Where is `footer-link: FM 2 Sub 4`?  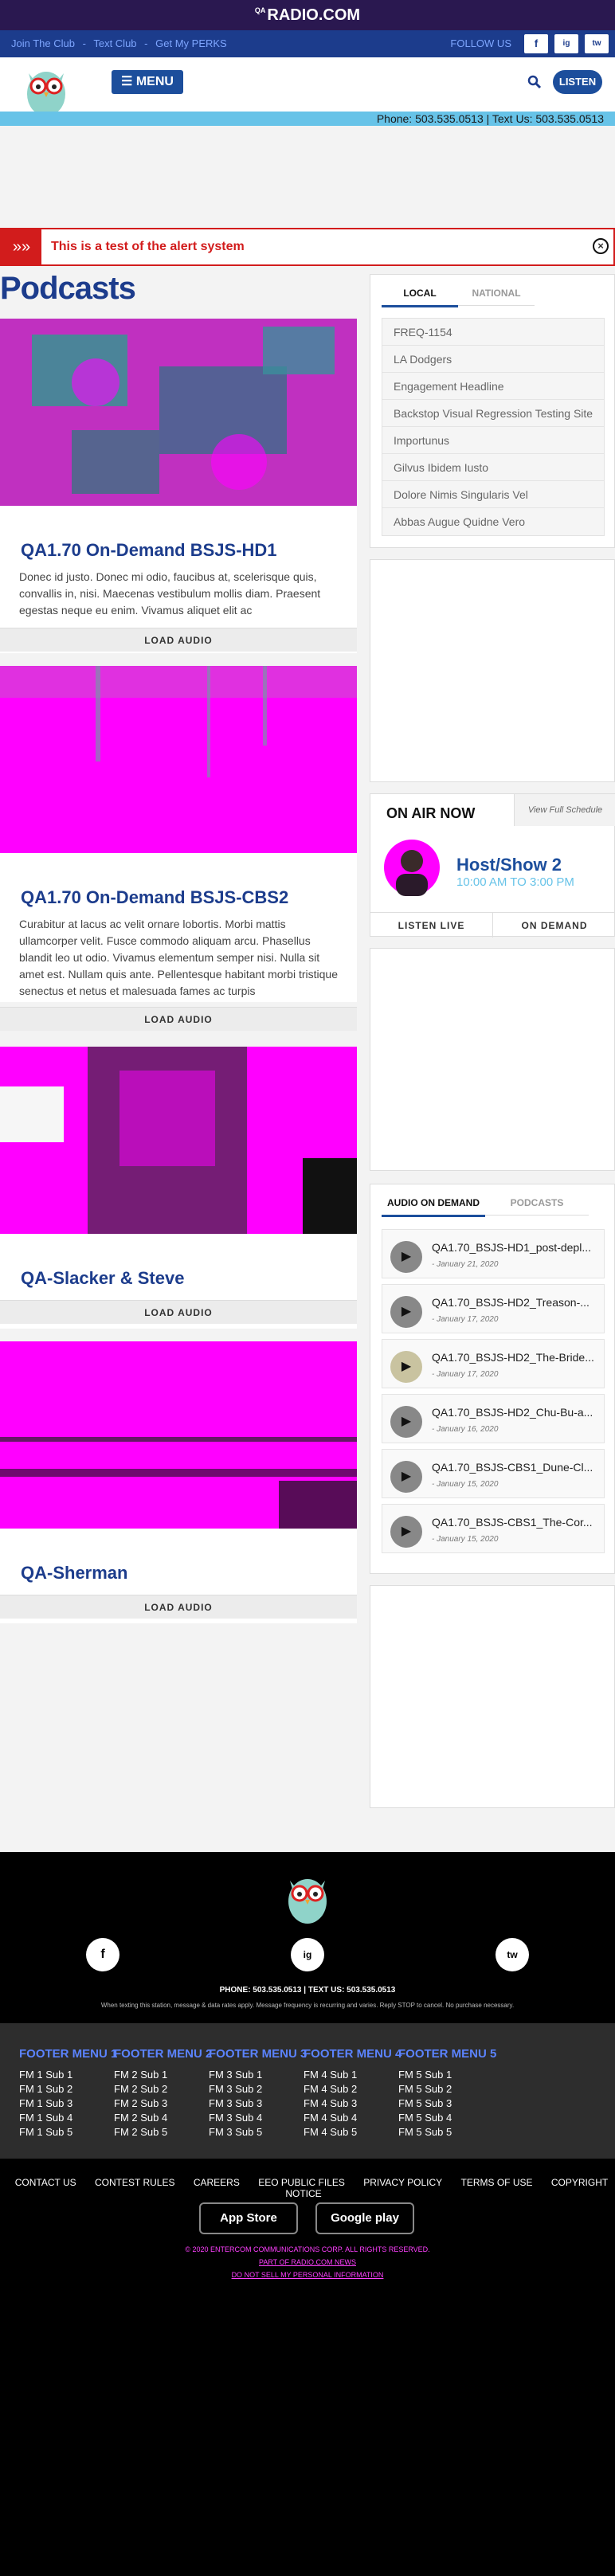 footer-link: FM 2 Sub 4 is located at coordinates (163, 2118).